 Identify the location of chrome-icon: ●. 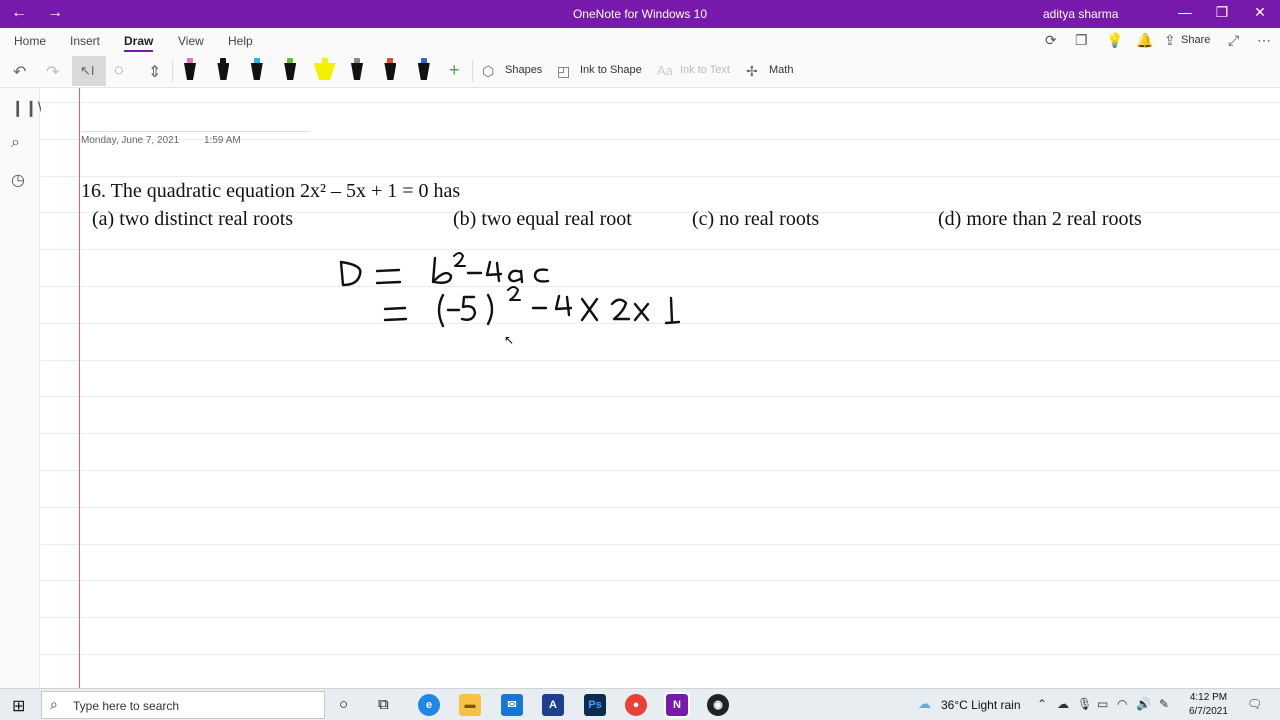
(636, 705).